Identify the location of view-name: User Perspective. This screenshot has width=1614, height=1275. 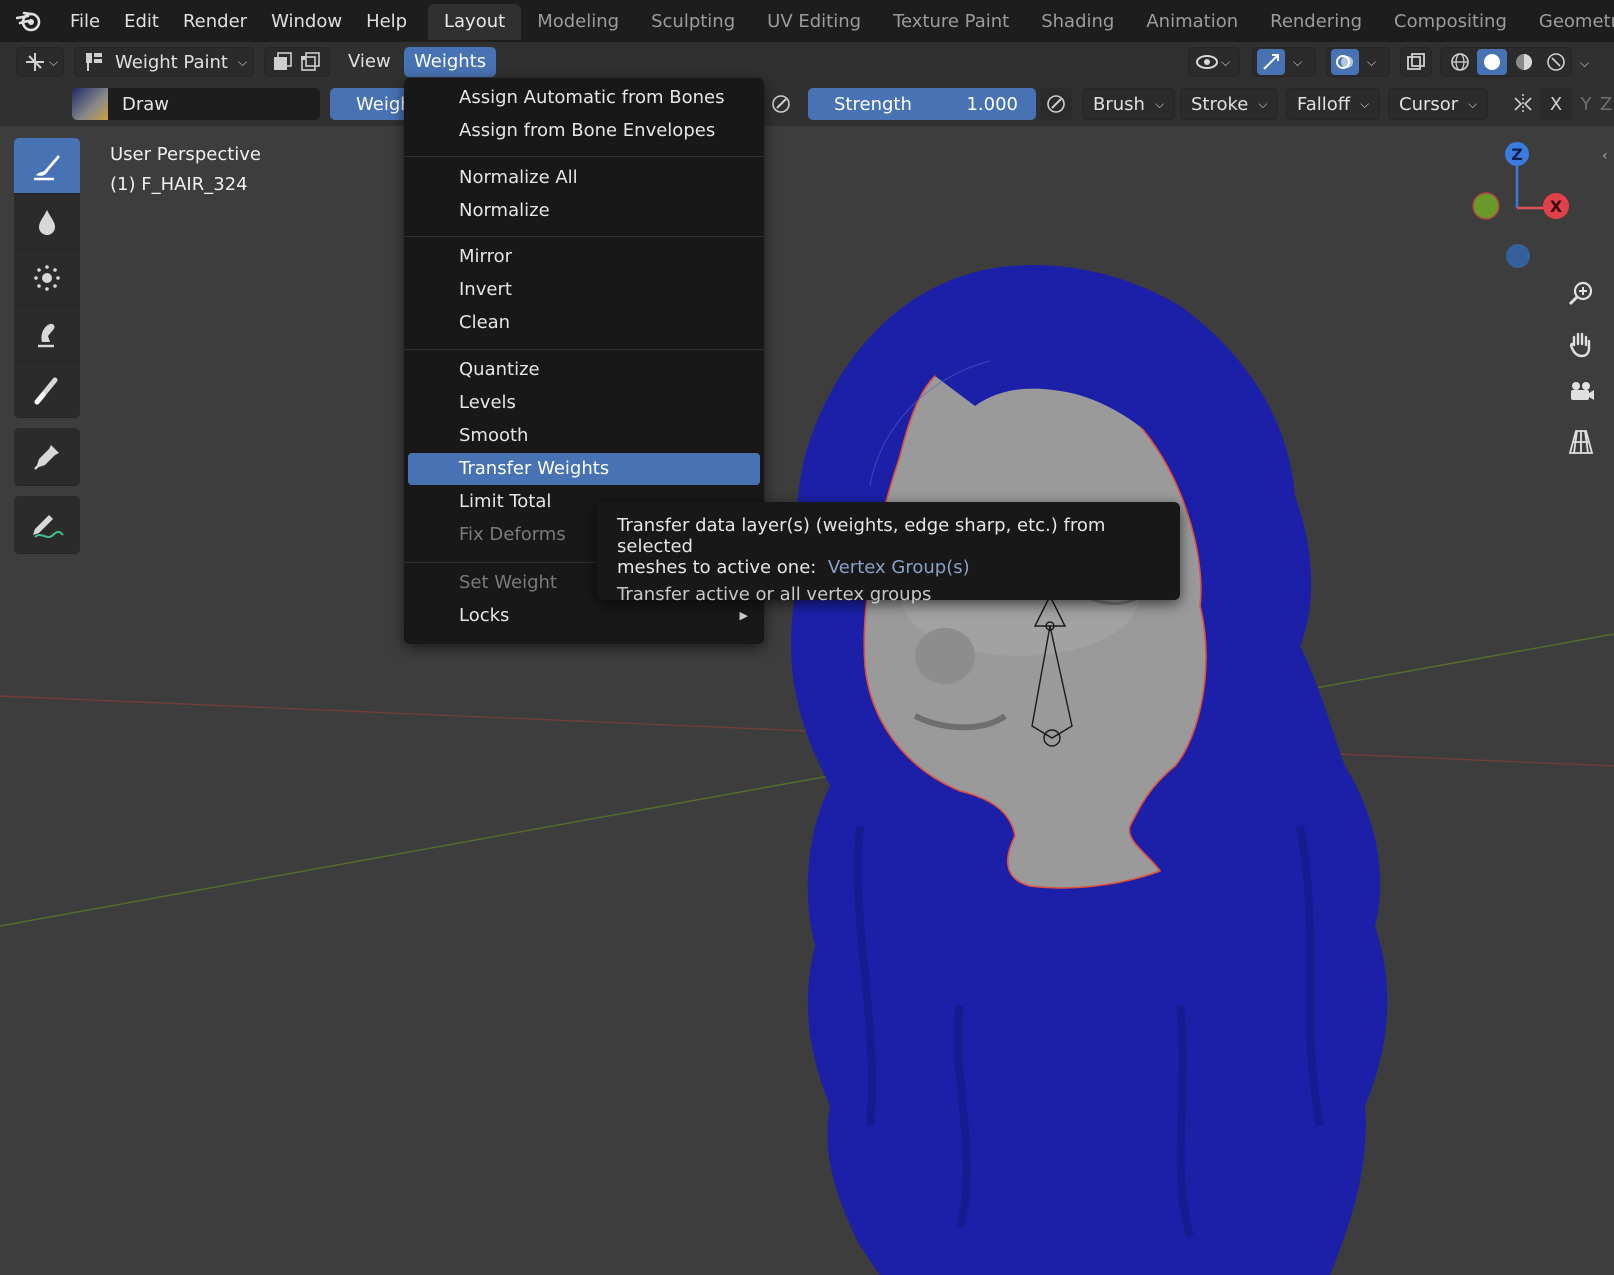
(185, 154).